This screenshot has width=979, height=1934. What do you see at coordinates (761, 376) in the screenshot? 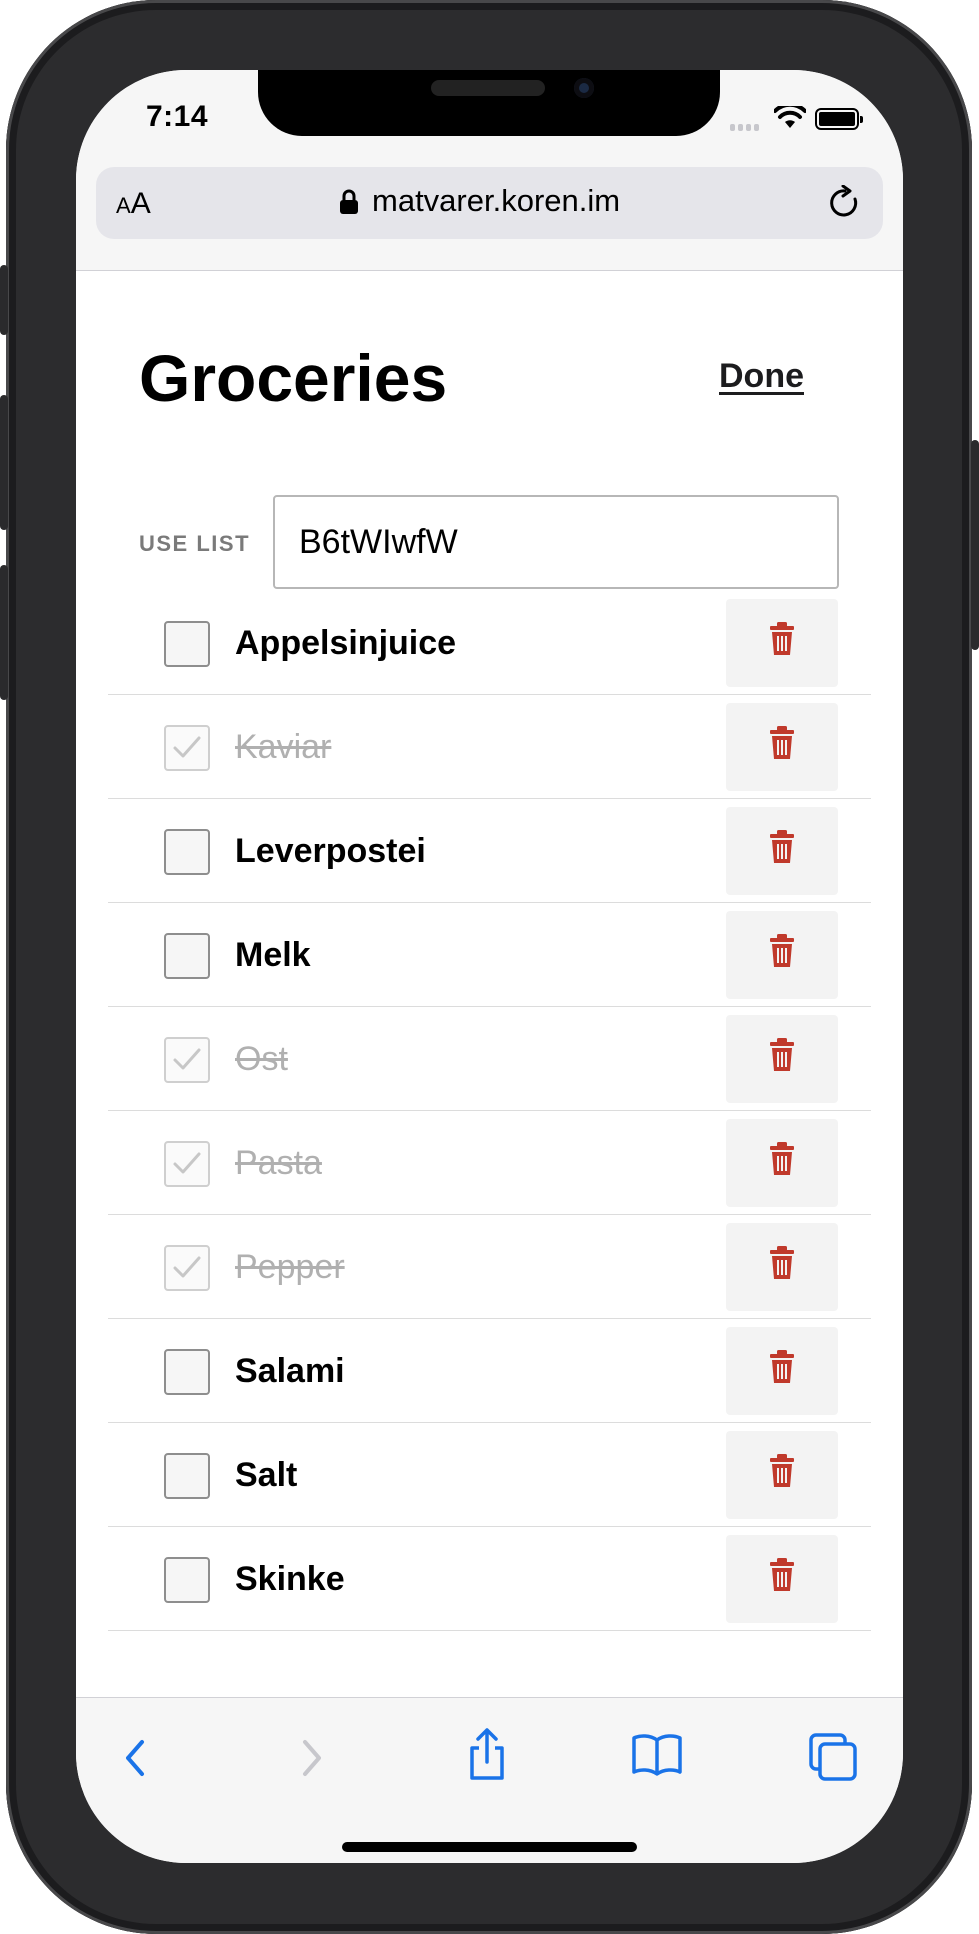
I see `done-link: Done` at bounding box center [761, 376].